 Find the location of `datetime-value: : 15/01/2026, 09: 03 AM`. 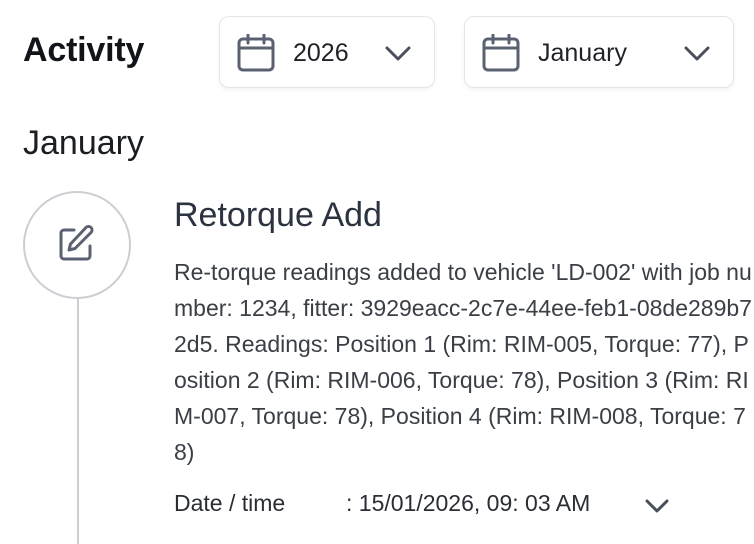

datetime-value: : 15/01/2026, 09: 03 AM is located at coordinates (468, 503).